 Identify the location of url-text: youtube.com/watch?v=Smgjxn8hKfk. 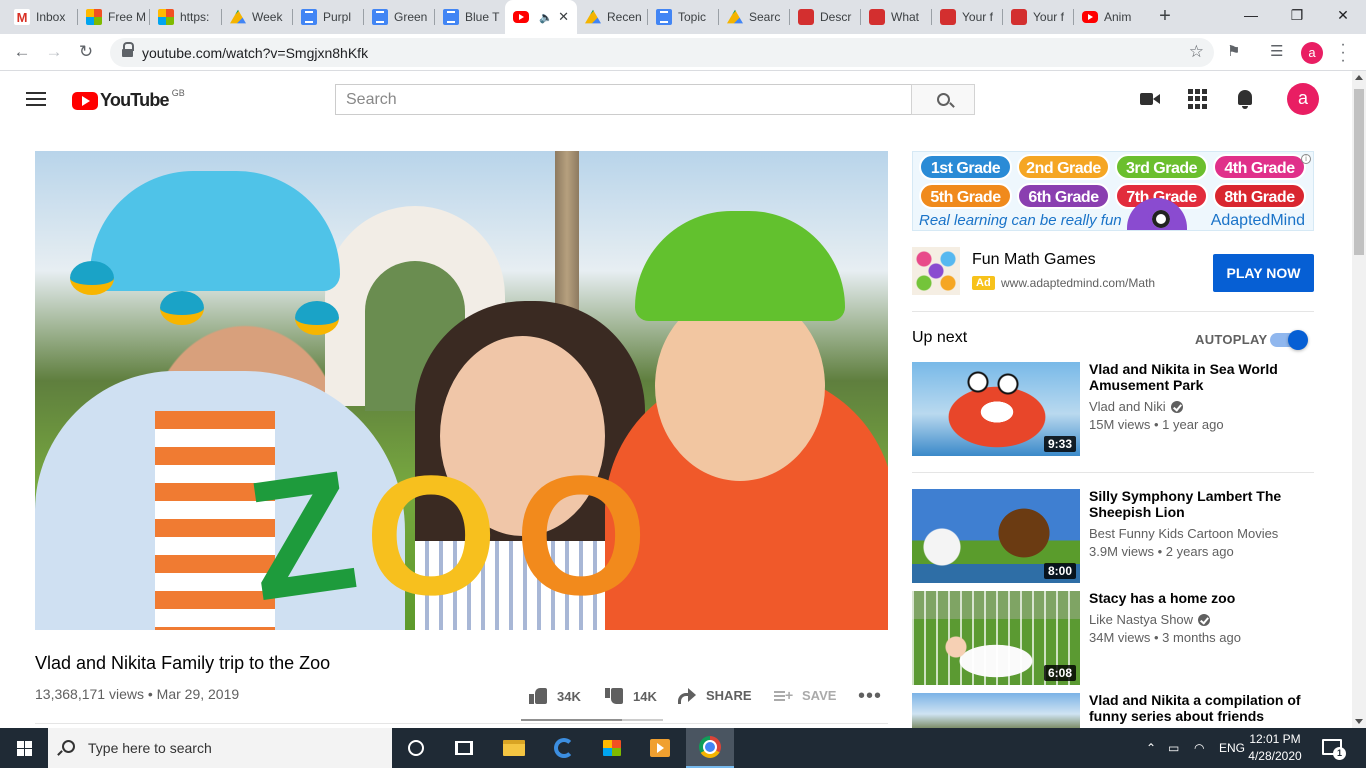
(255, 53).